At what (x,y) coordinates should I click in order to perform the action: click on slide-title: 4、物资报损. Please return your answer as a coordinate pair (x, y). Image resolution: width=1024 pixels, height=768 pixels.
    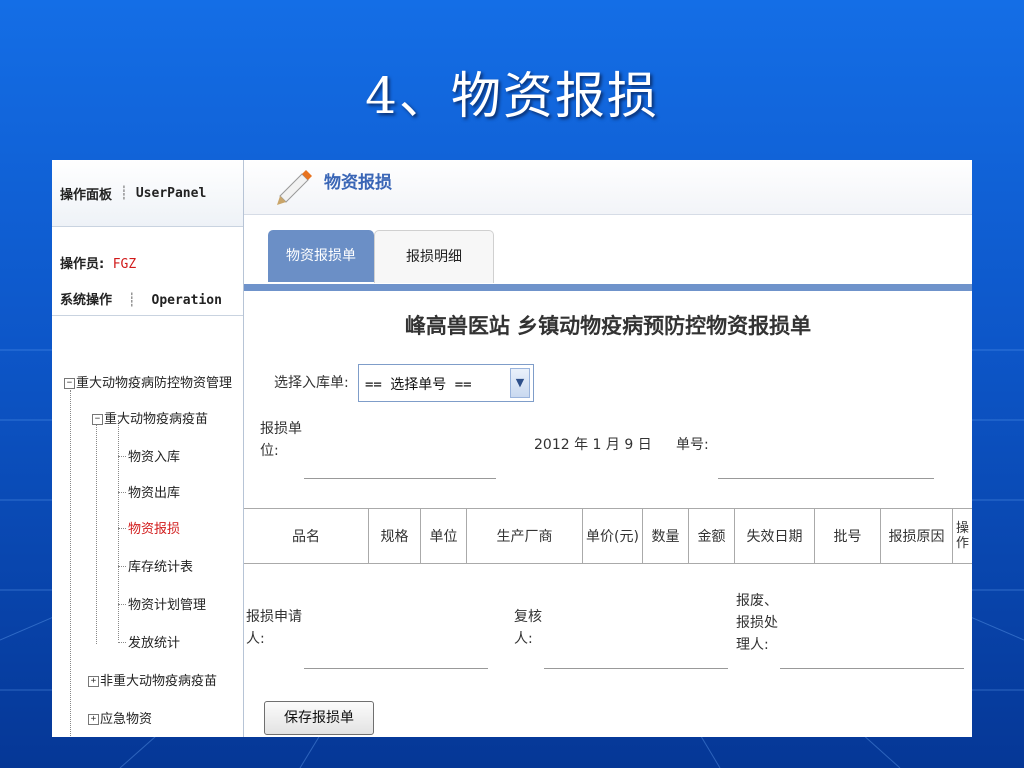
    Looking at the image, I should click on (512, 96).